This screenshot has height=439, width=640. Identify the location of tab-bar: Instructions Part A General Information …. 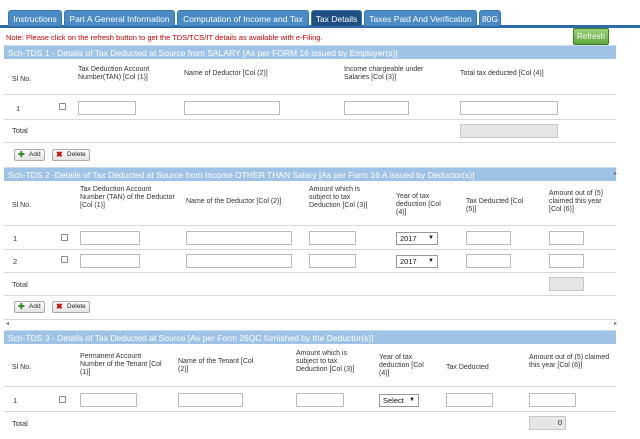
(320, 14).